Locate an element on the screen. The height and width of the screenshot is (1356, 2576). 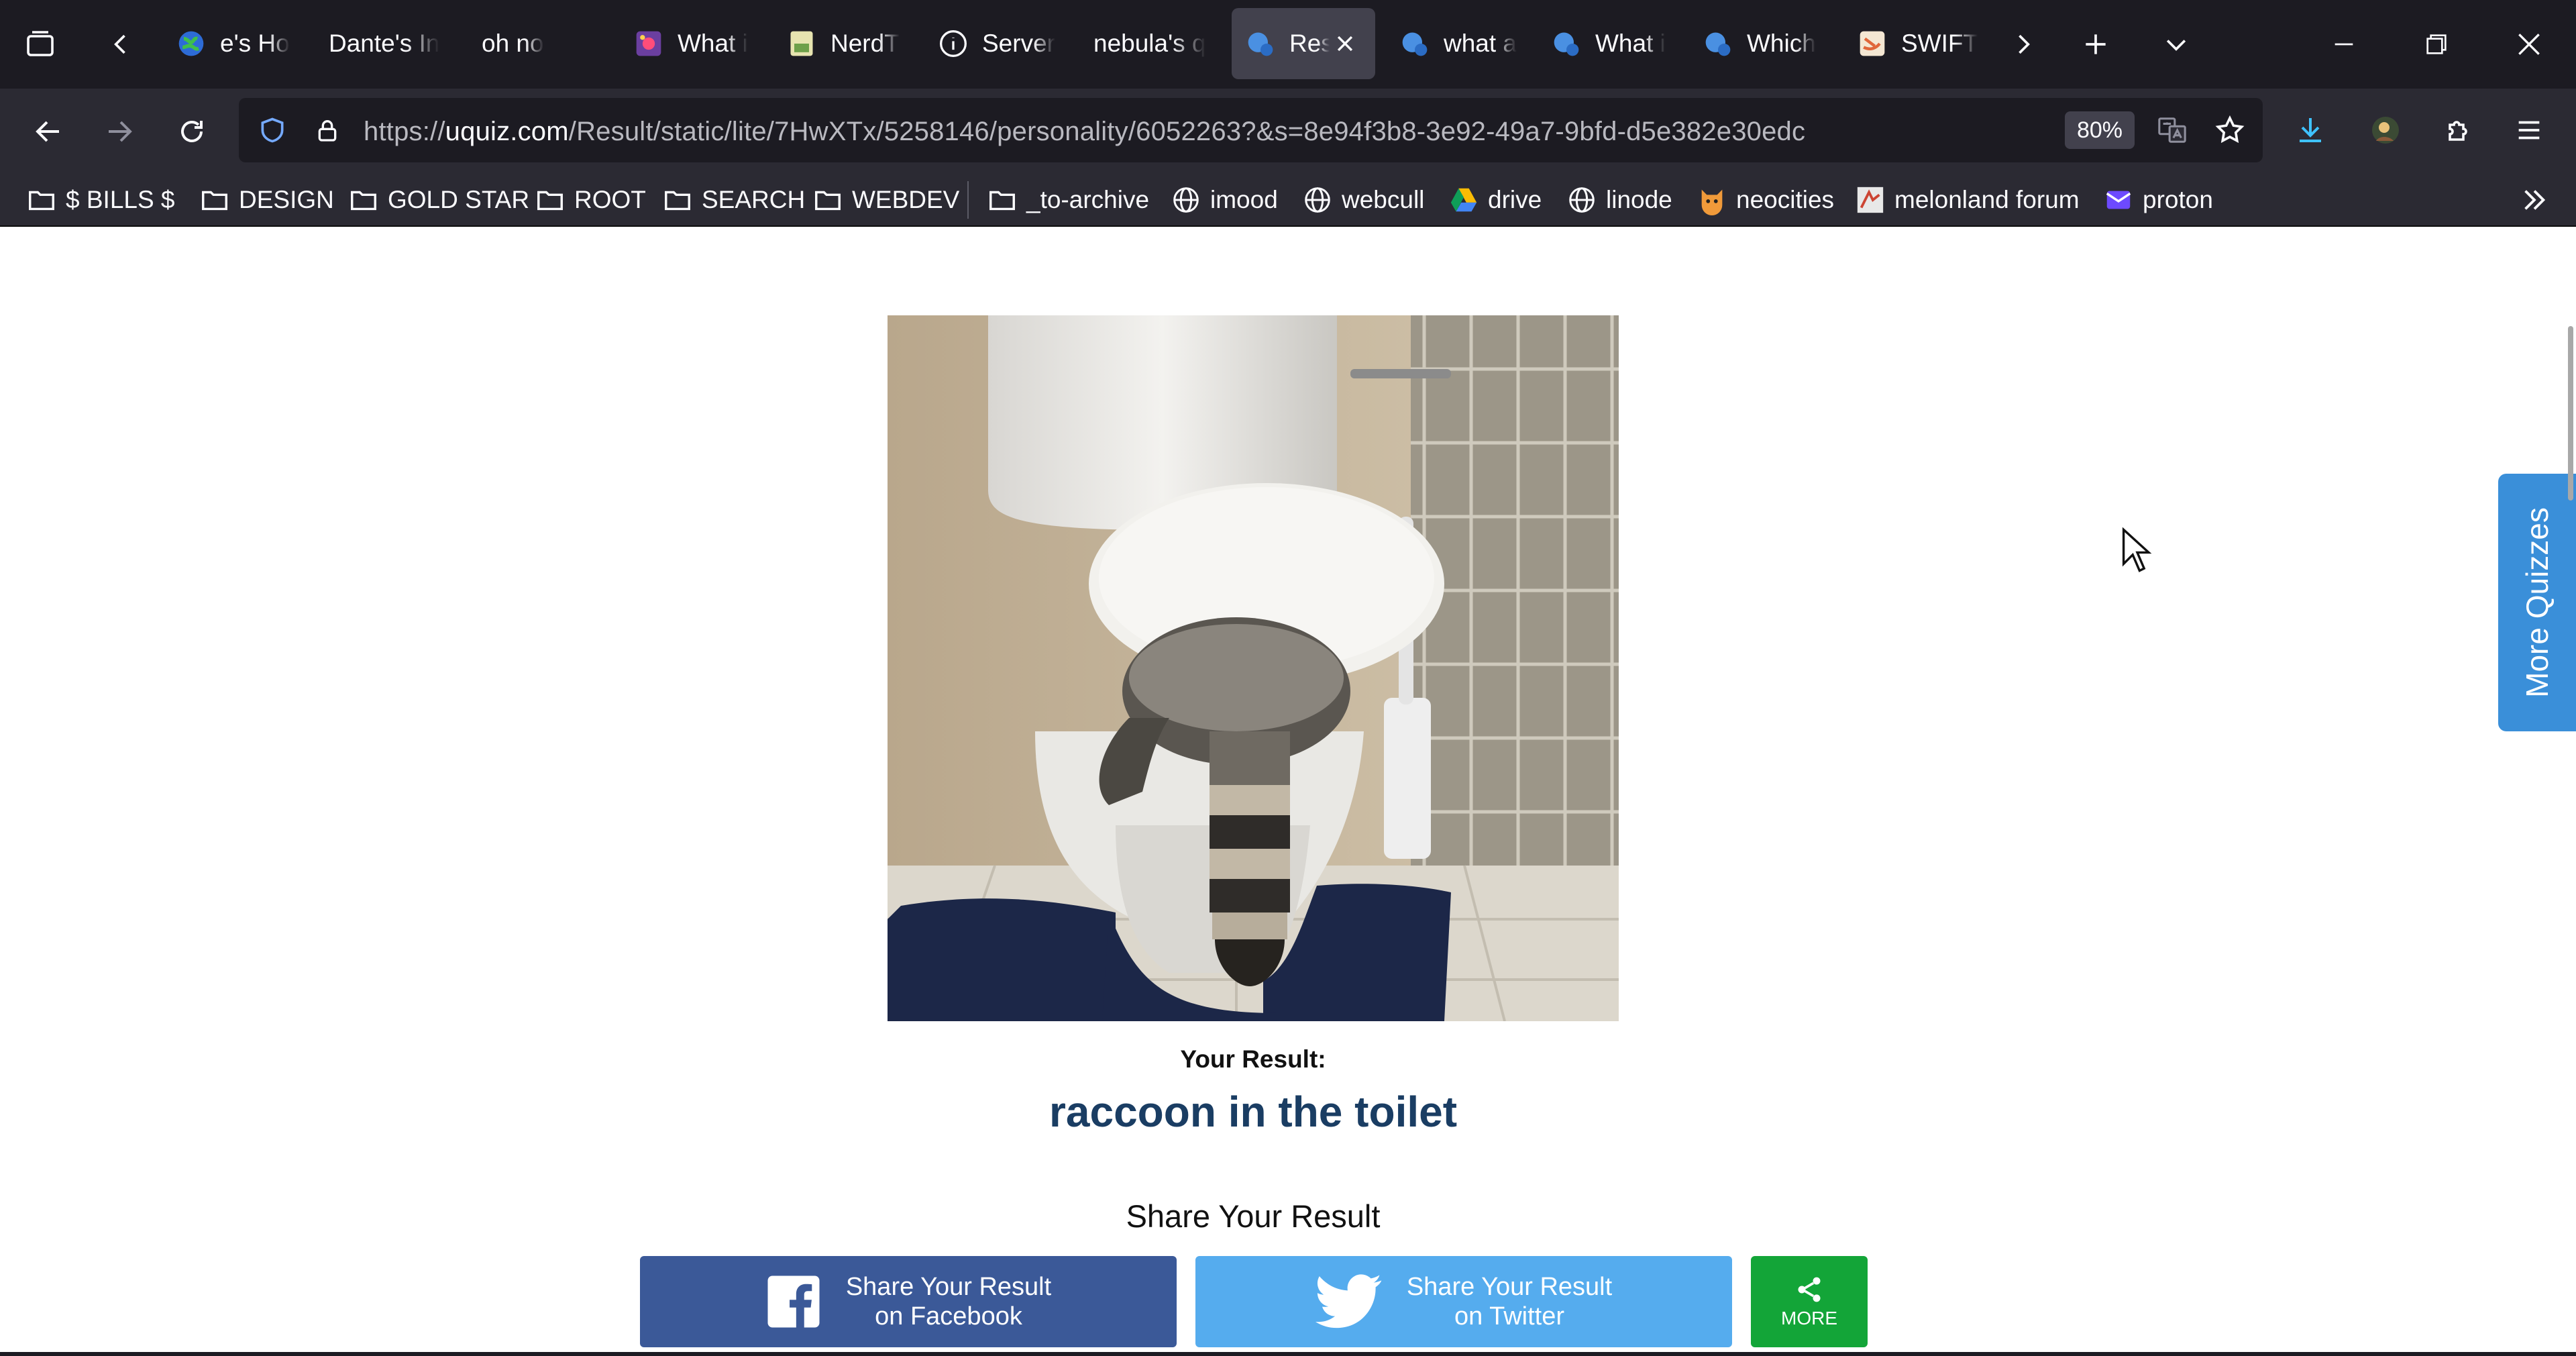
tab-1: e's Ho is located at coordinates (236, 43).